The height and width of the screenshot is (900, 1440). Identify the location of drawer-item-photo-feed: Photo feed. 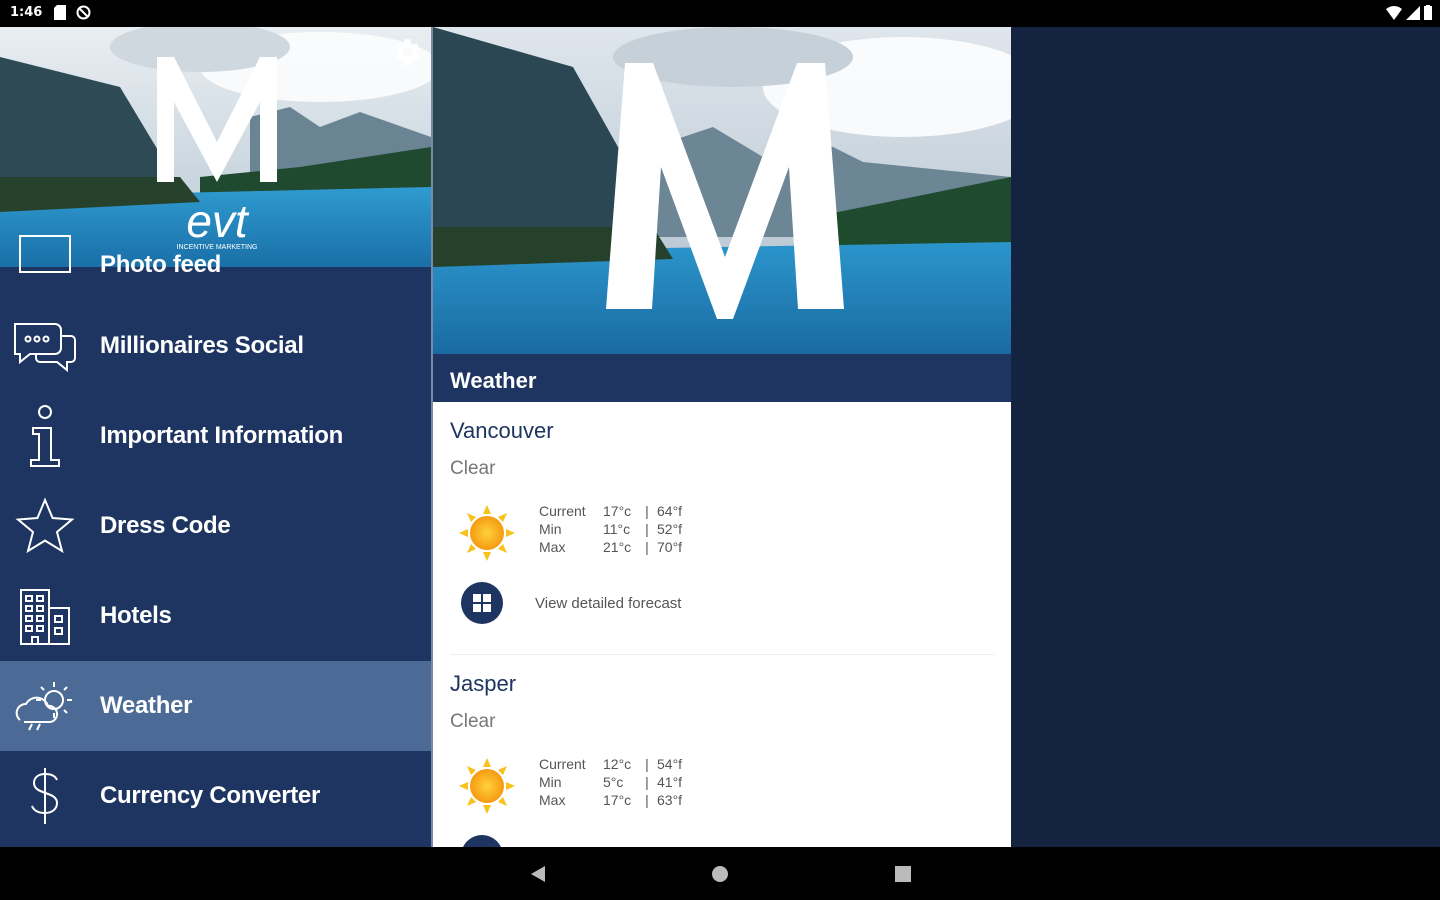
(215, 268).